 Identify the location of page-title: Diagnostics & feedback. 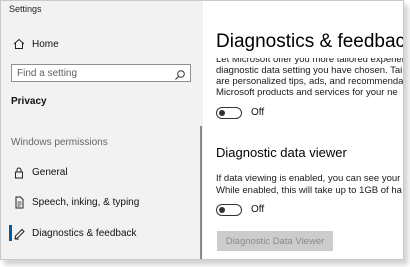
(310, 41).